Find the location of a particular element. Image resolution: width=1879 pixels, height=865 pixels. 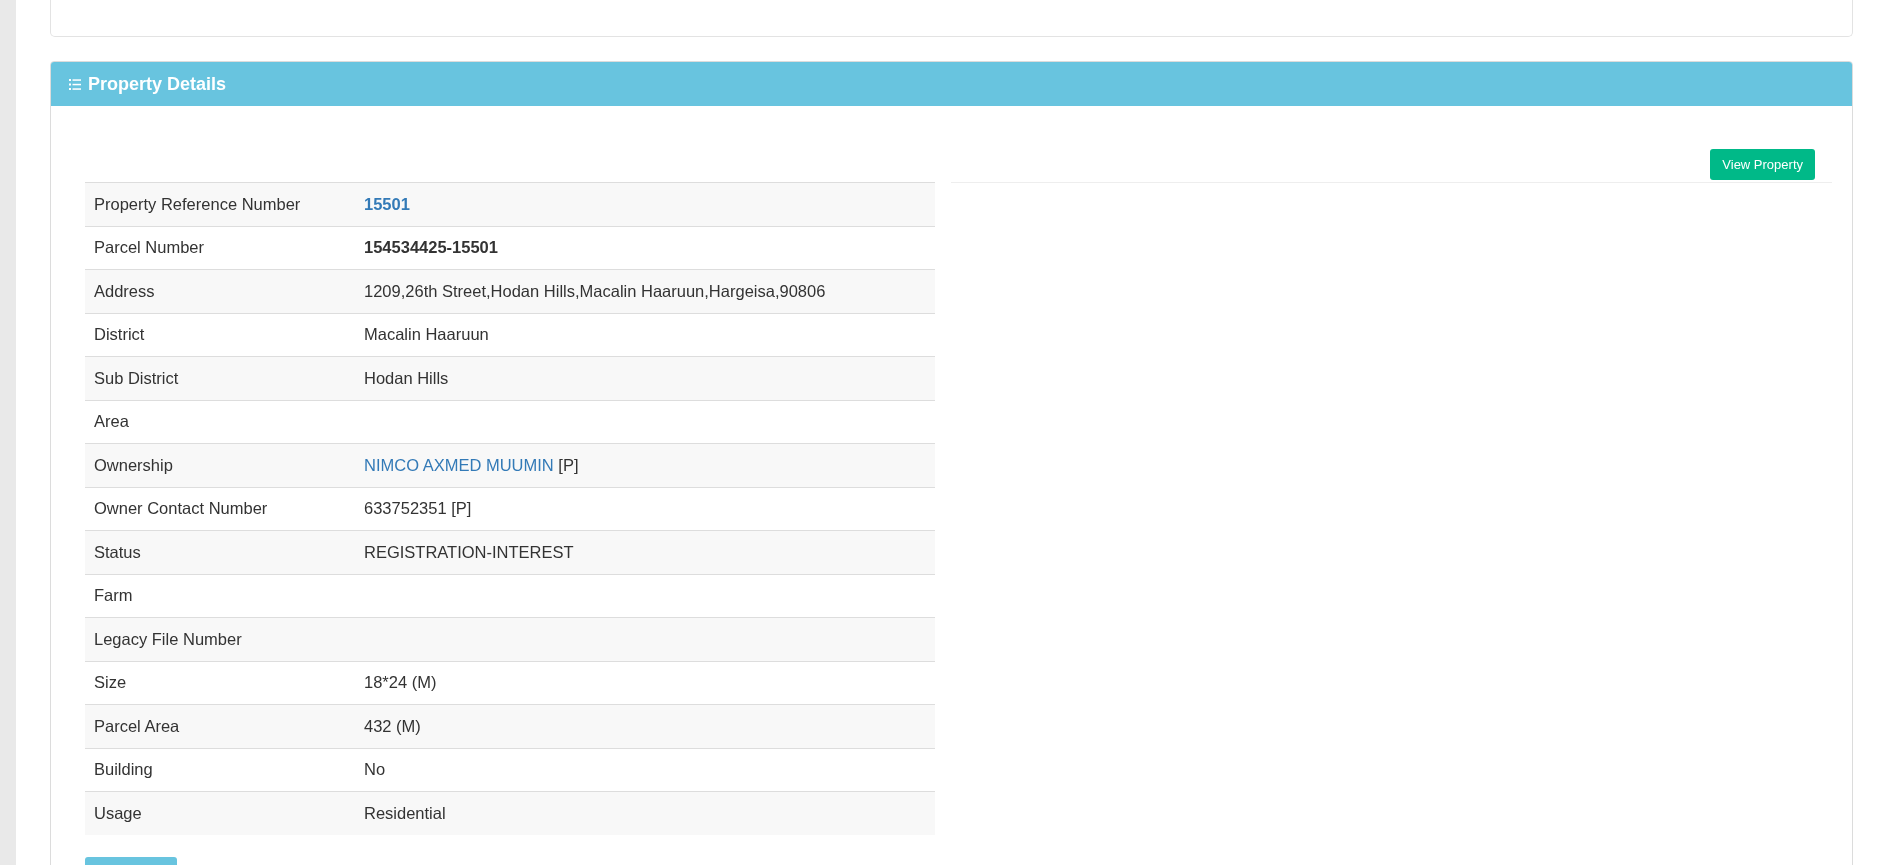

detail-value: 18*24 (M) is located at coordinates (400, 682).